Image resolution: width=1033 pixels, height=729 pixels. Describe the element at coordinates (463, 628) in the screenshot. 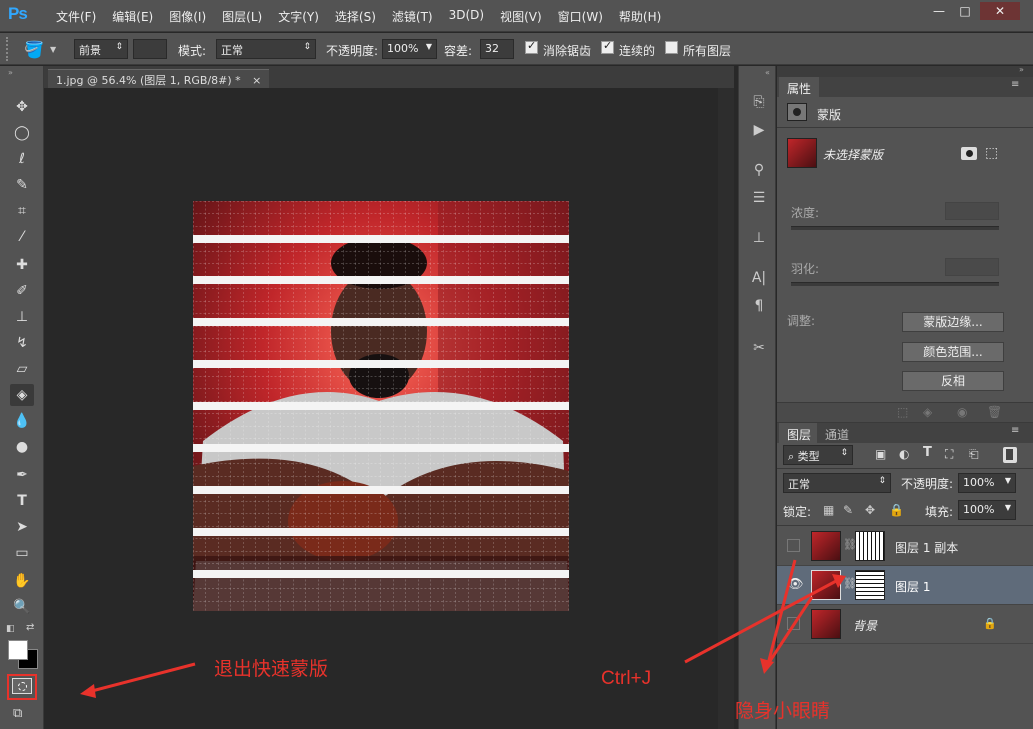

I see `annotation-arrows` at that location.